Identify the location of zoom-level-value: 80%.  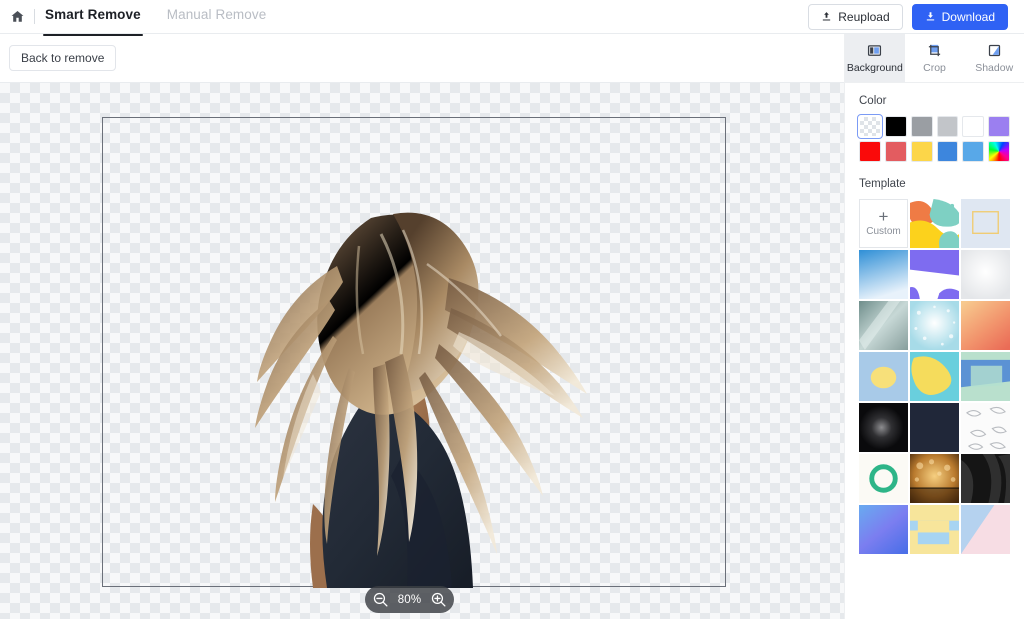
(409, 599).